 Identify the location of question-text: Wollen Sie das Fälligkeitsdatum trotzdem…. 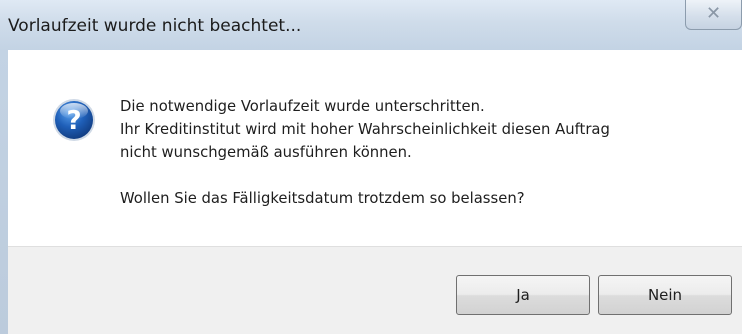
(322, 198).